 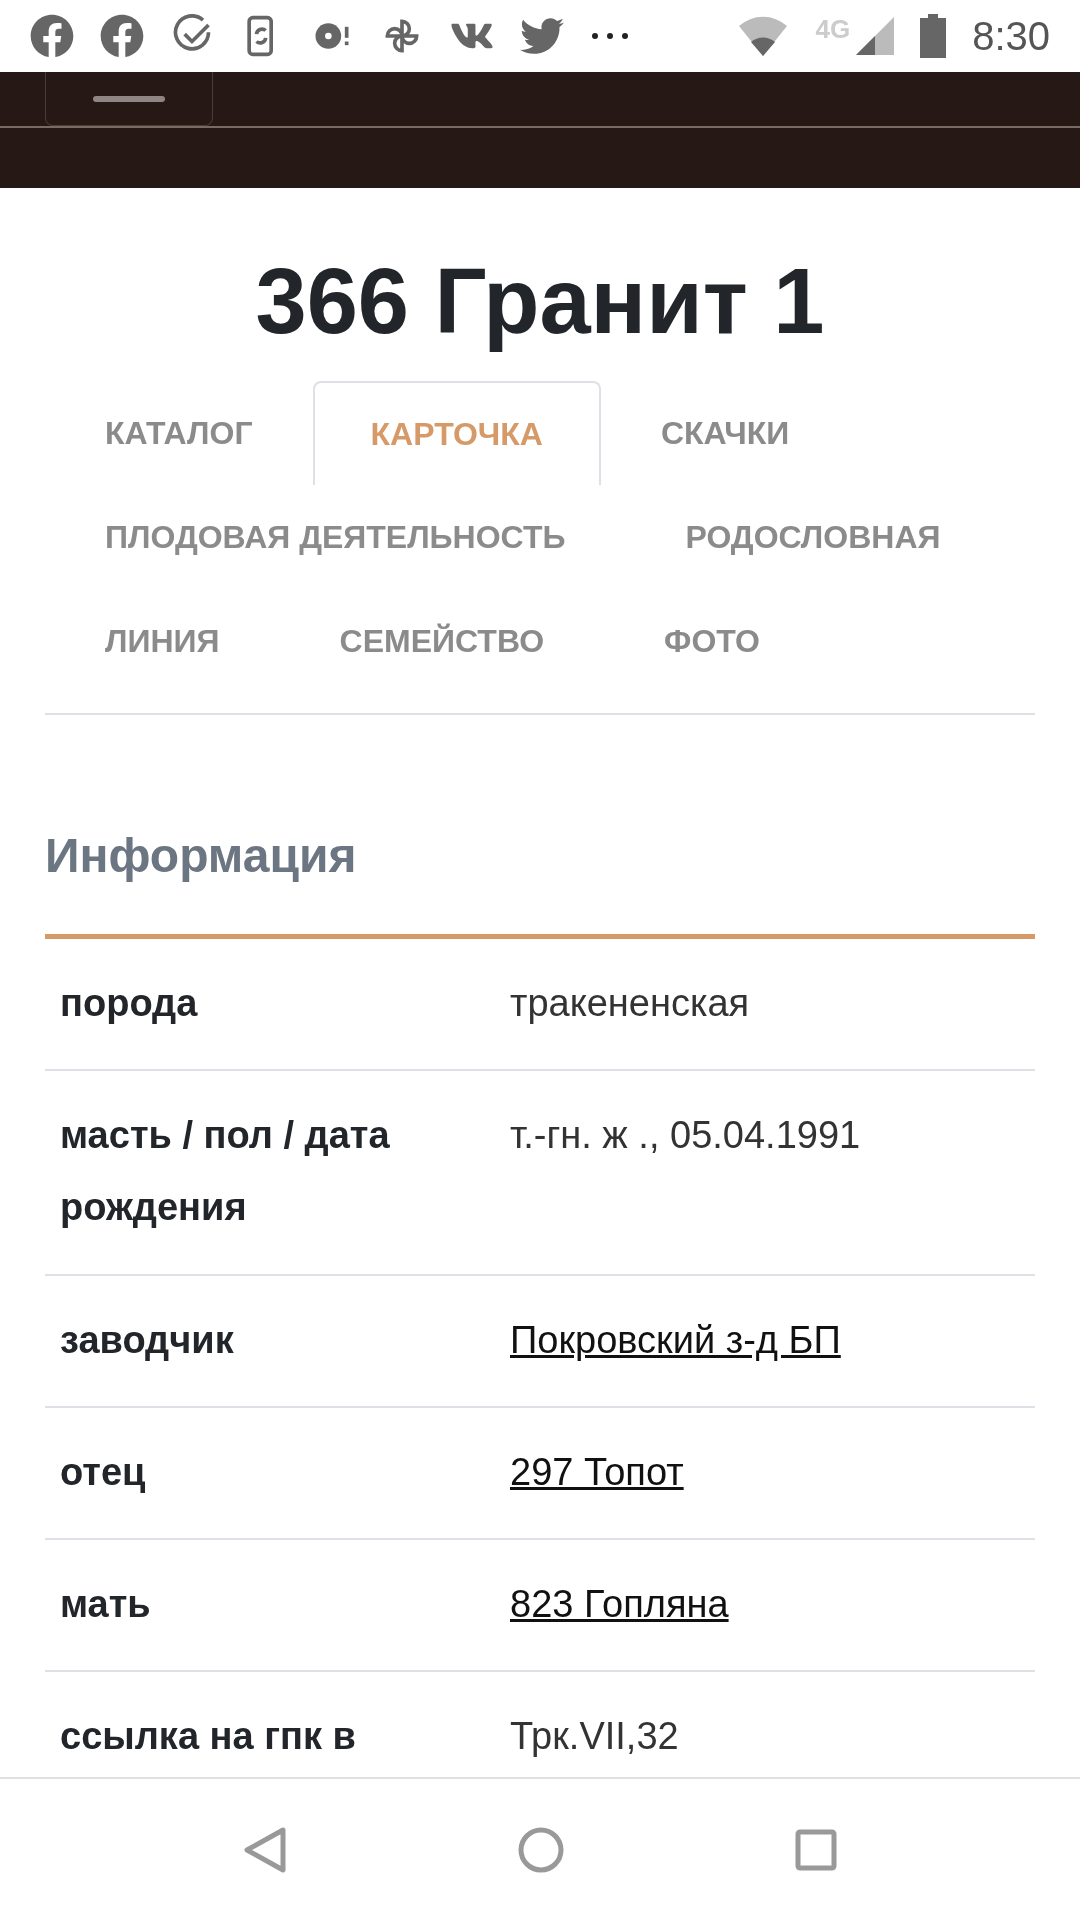 What do you see at coordinates (129, 98) in the screenshot?
I see `menu-icon` at bounding box center [129, 98].